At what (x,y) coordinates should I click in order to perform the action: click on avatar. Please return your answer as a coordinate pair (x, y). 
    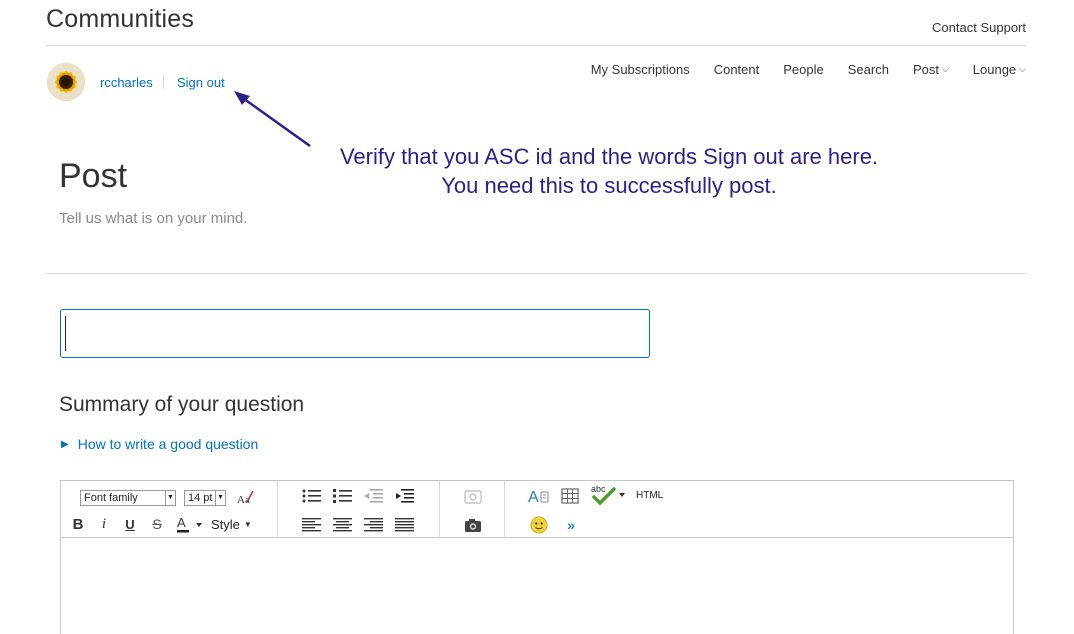
    Looking at the image, I should click on (66, 82).